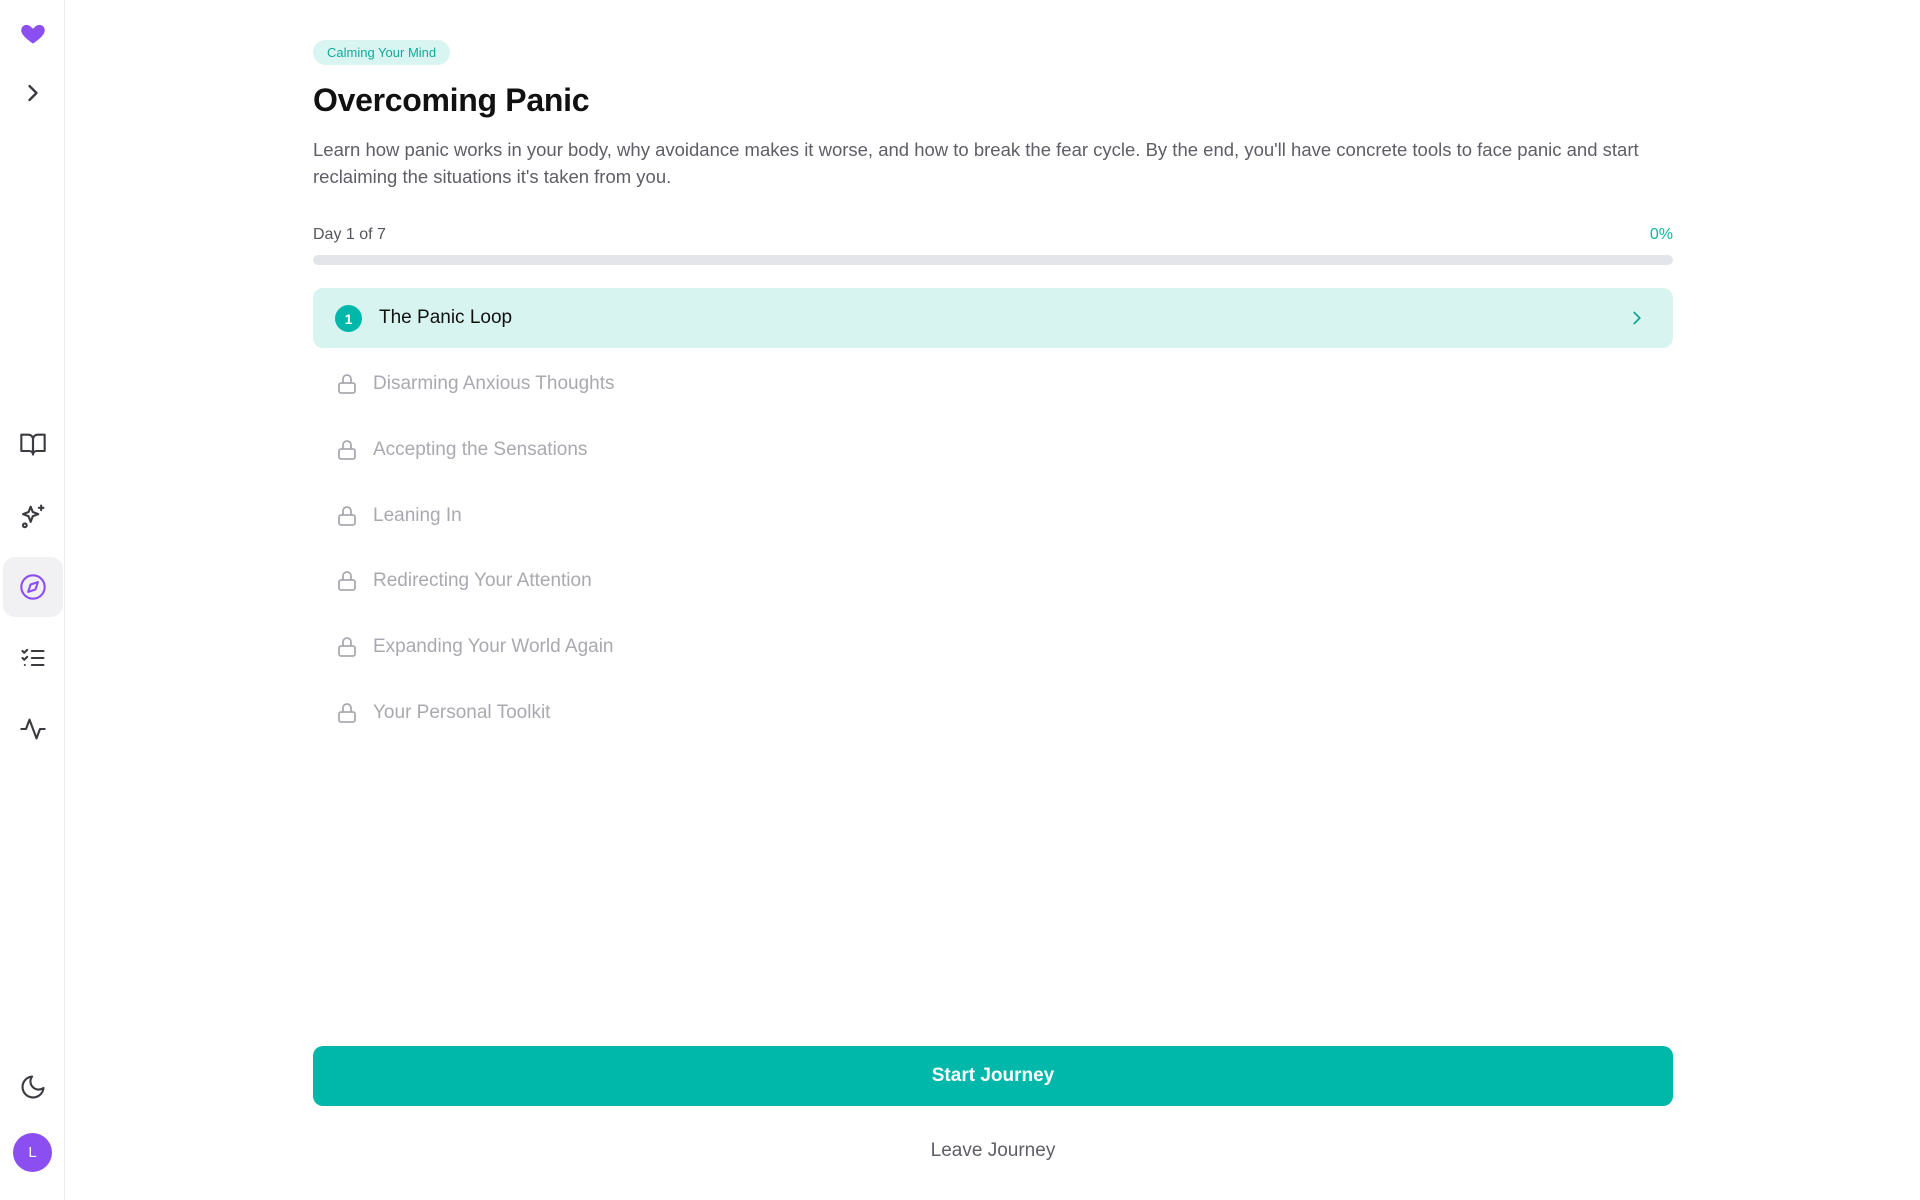 The width and height of the screenshot is (1920, 1200). I want to click on category-badge: Calming Your Mind, so click(382, 52).